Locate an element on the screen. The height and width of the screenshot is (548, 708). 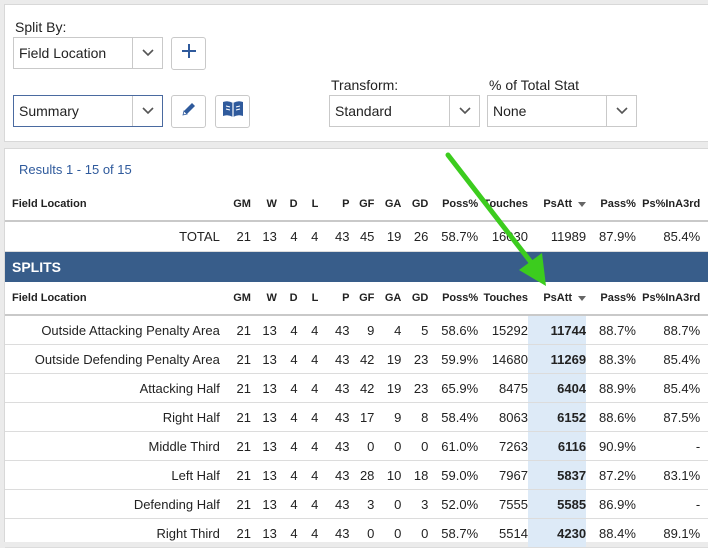
cell-pass-: 86.9% is located at coordinates (611, 504).